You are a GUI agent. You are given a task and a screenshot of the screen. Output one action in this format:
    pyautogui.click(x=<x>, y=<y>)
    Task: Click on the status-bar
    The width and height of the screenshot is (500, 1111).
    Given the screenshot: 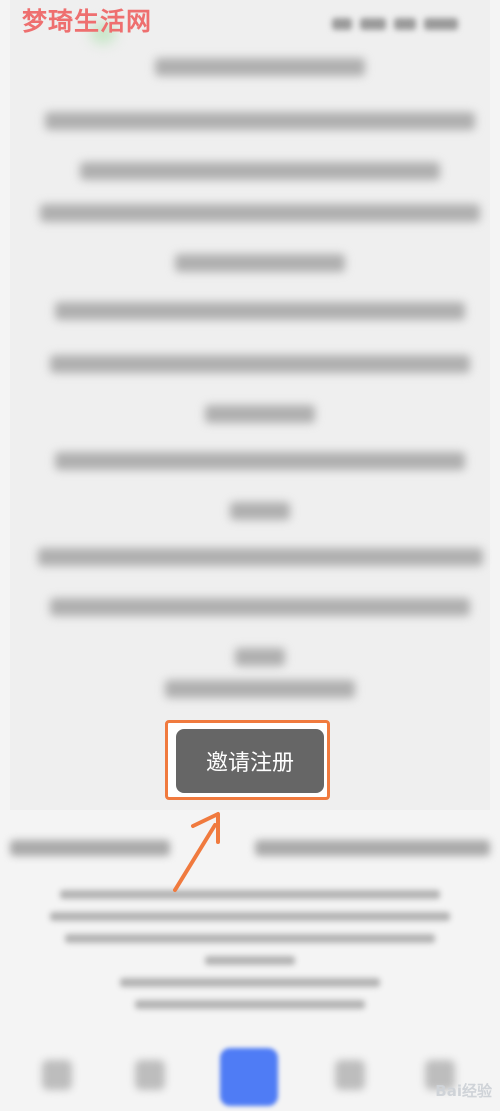 What is the action you would take?
    pyautogui.click(x=395, y=24)
    